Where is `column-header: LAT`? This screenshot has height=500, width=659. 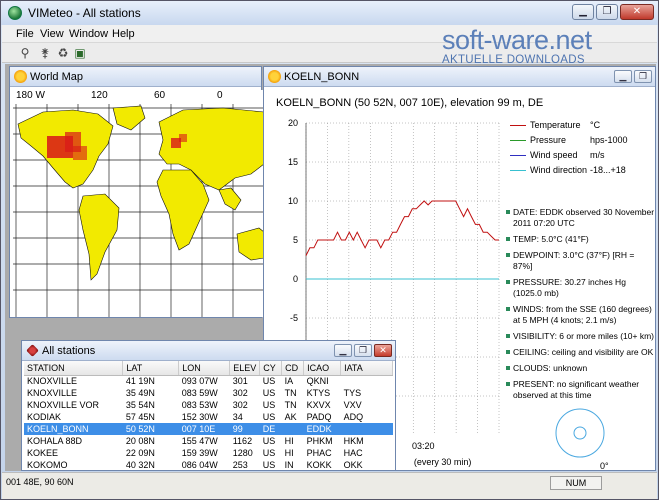
column-header: LAT is located at coordinates (151, 368).